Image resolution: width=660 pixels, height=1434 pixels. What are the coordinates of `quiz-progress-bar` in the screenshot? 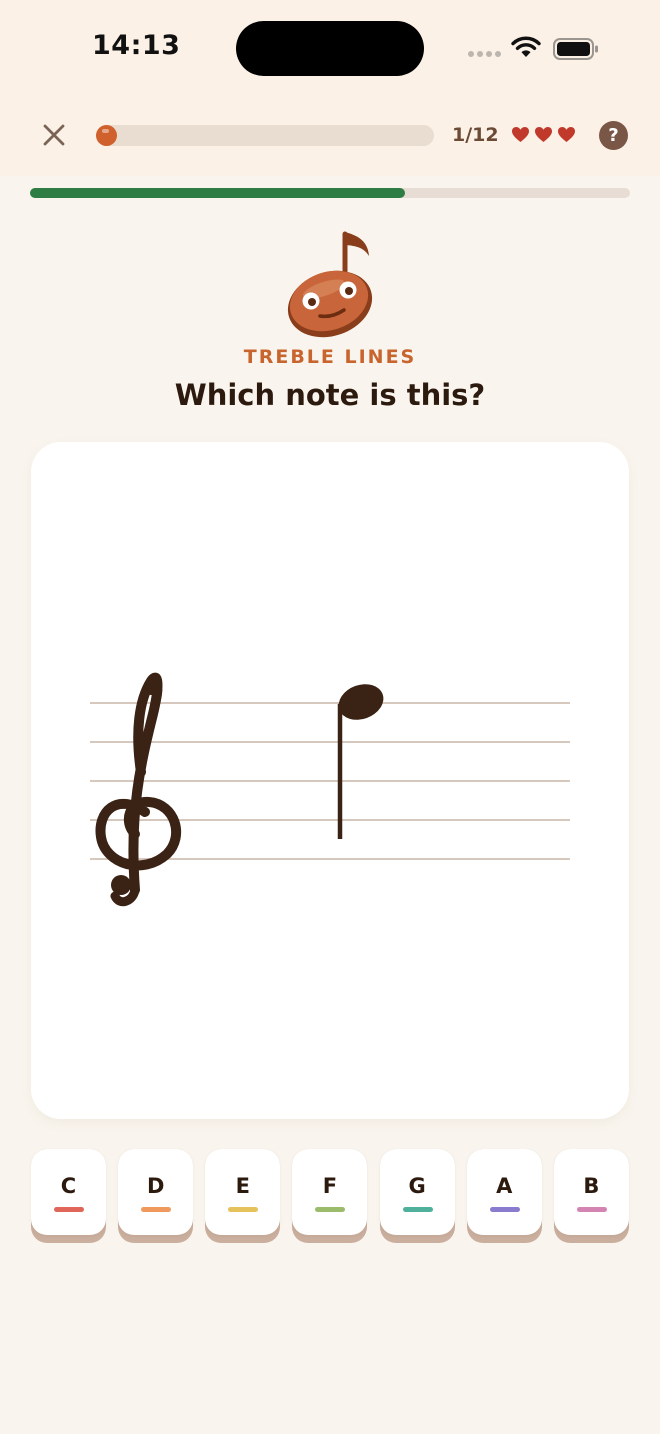 It's located at (330, 193).